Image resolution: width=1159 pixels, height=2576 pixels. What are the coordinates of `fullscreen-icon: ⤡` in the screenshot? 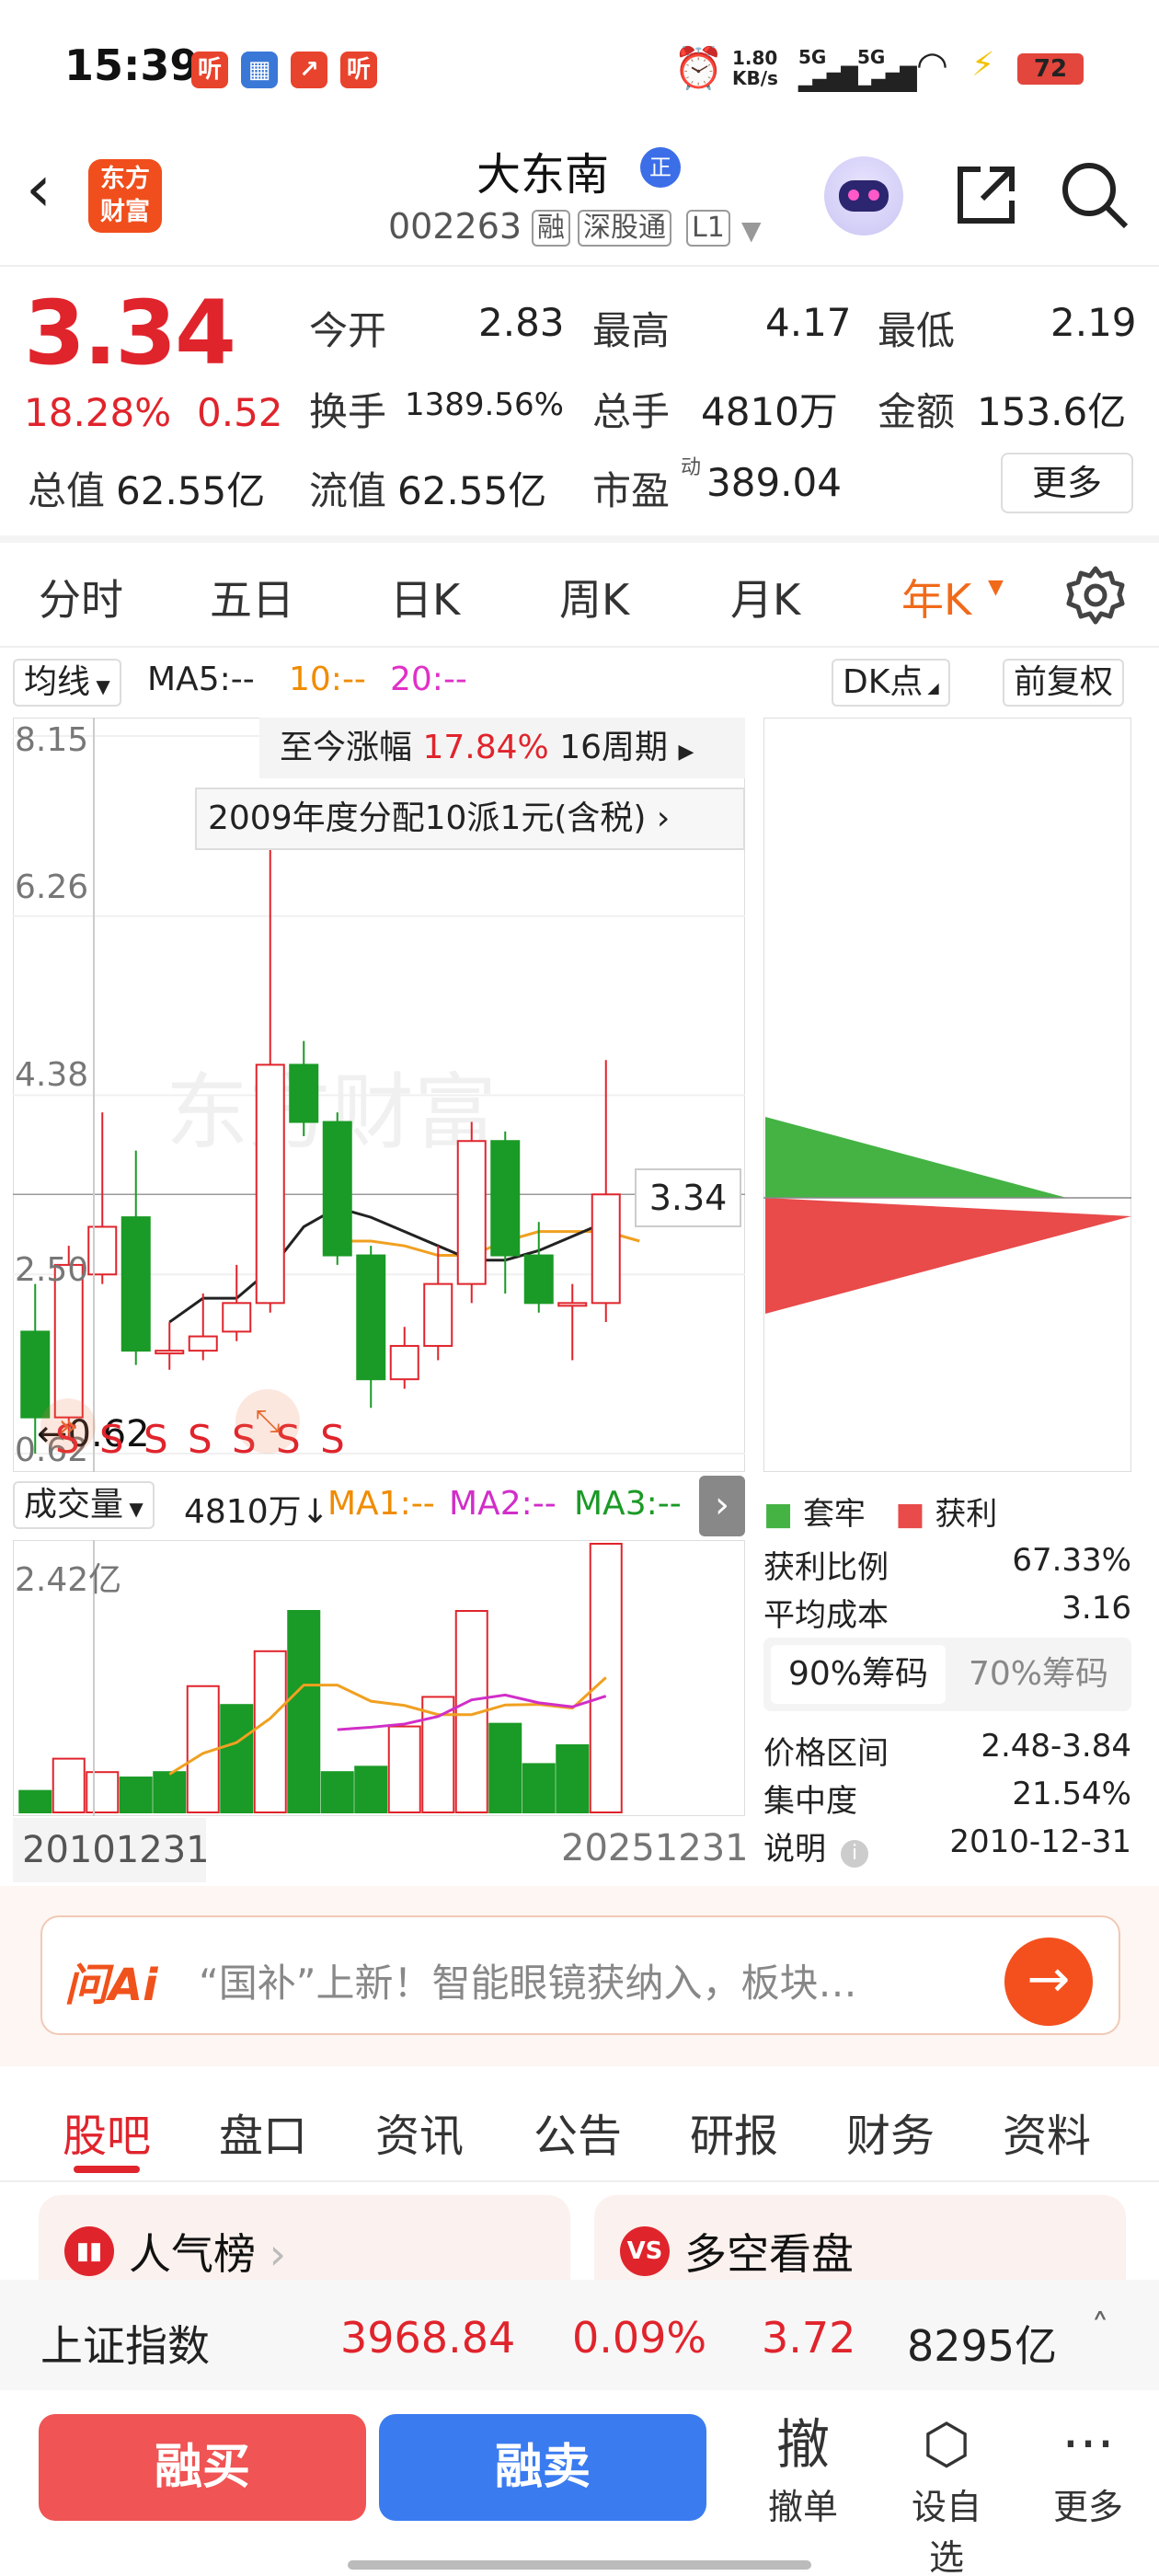 It's located at (267, 1421).